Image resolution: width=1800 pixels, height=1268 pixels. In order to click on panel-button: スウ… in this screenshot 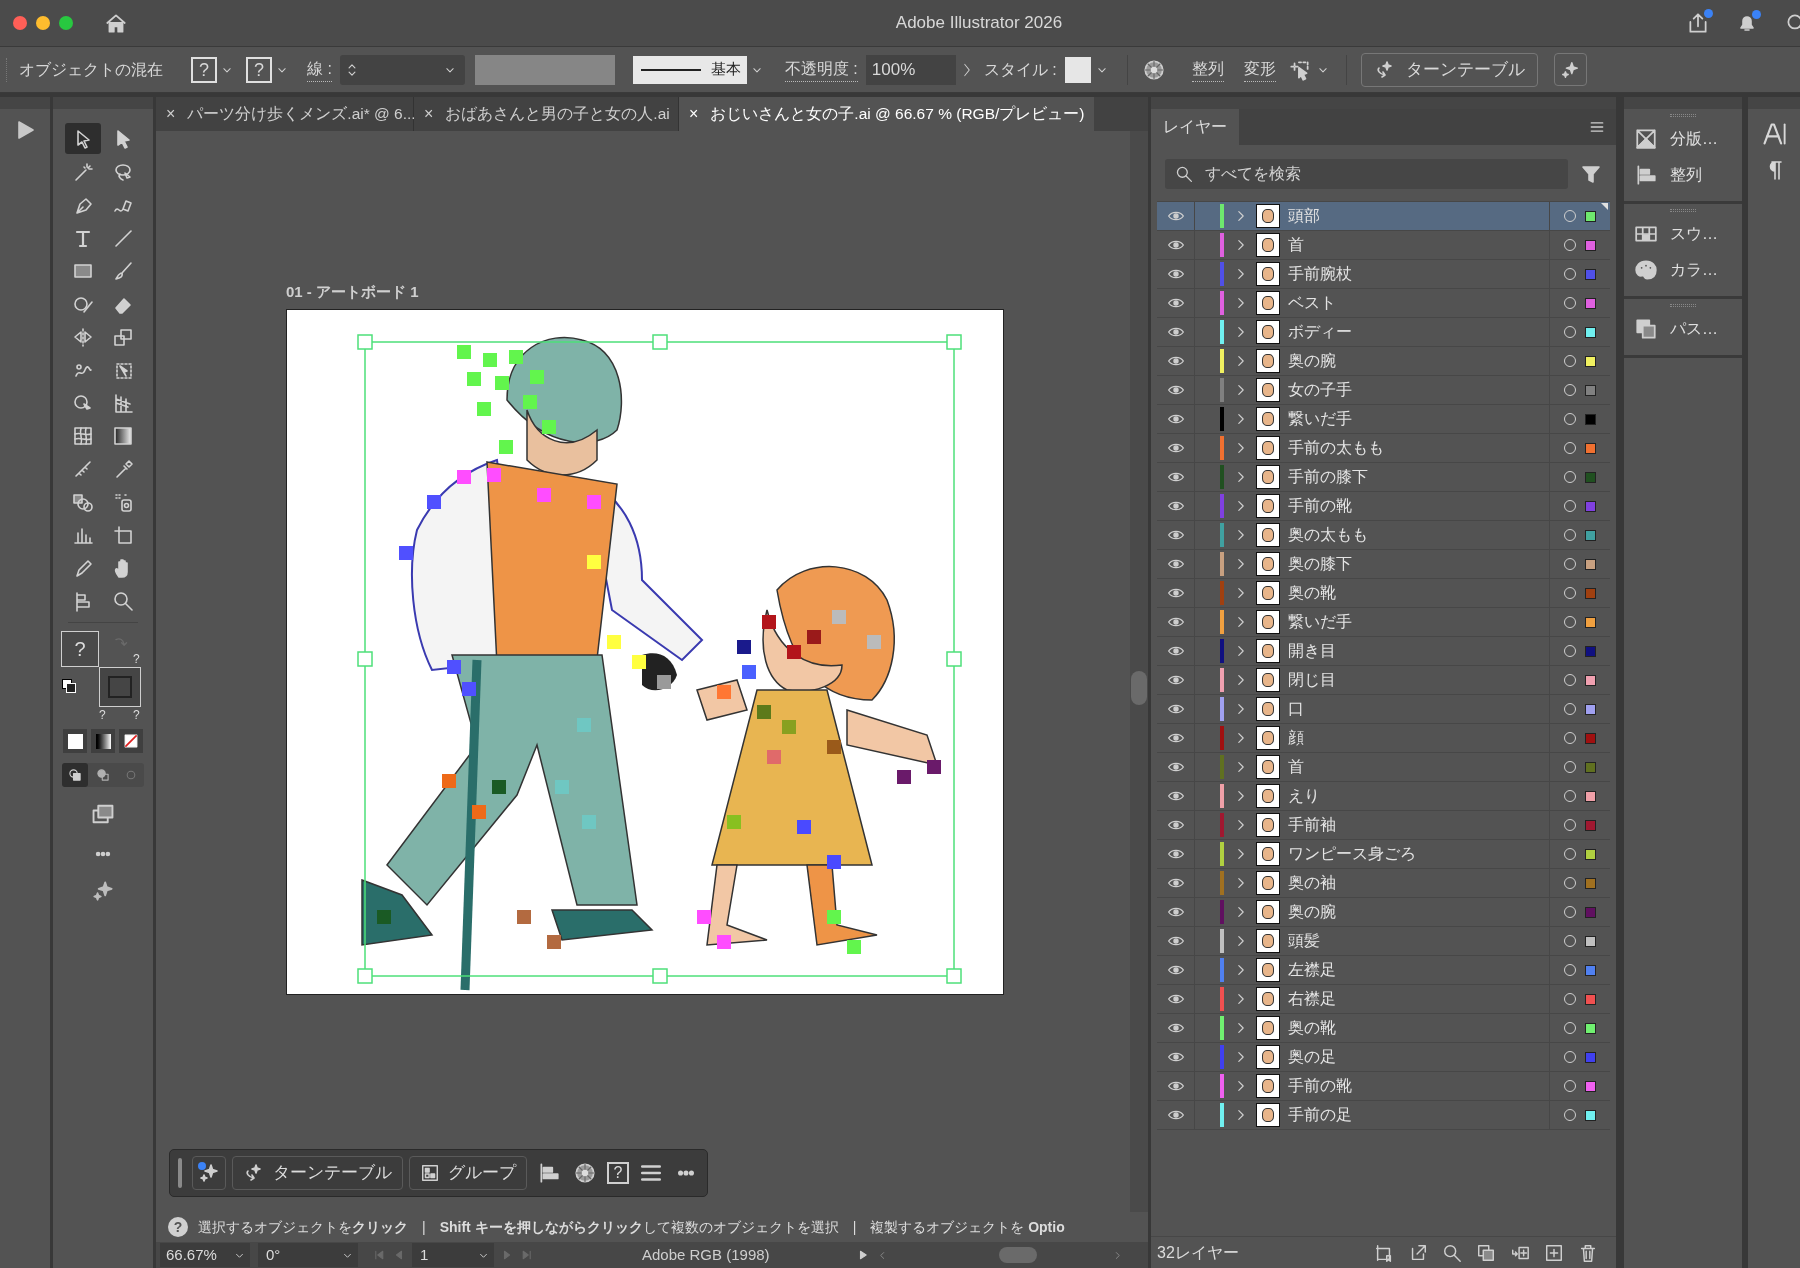, I will do `click(1683, 234)`.